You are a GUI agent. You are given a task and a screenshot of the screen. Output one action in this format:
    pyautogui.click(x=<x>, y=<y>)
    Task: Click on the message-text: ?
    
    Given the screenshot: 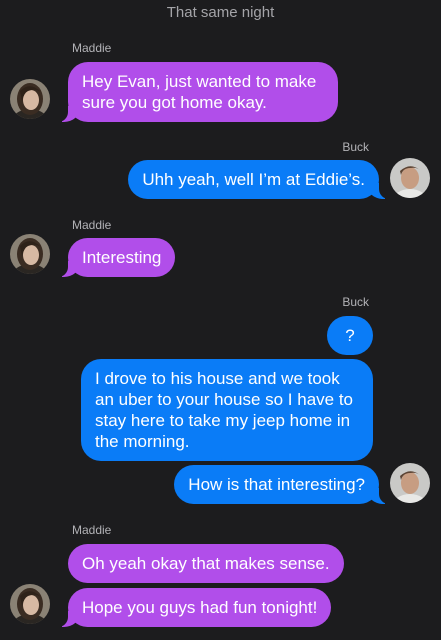 What is the action you would take?
    pyautogui.click(x=350, y=335)
    